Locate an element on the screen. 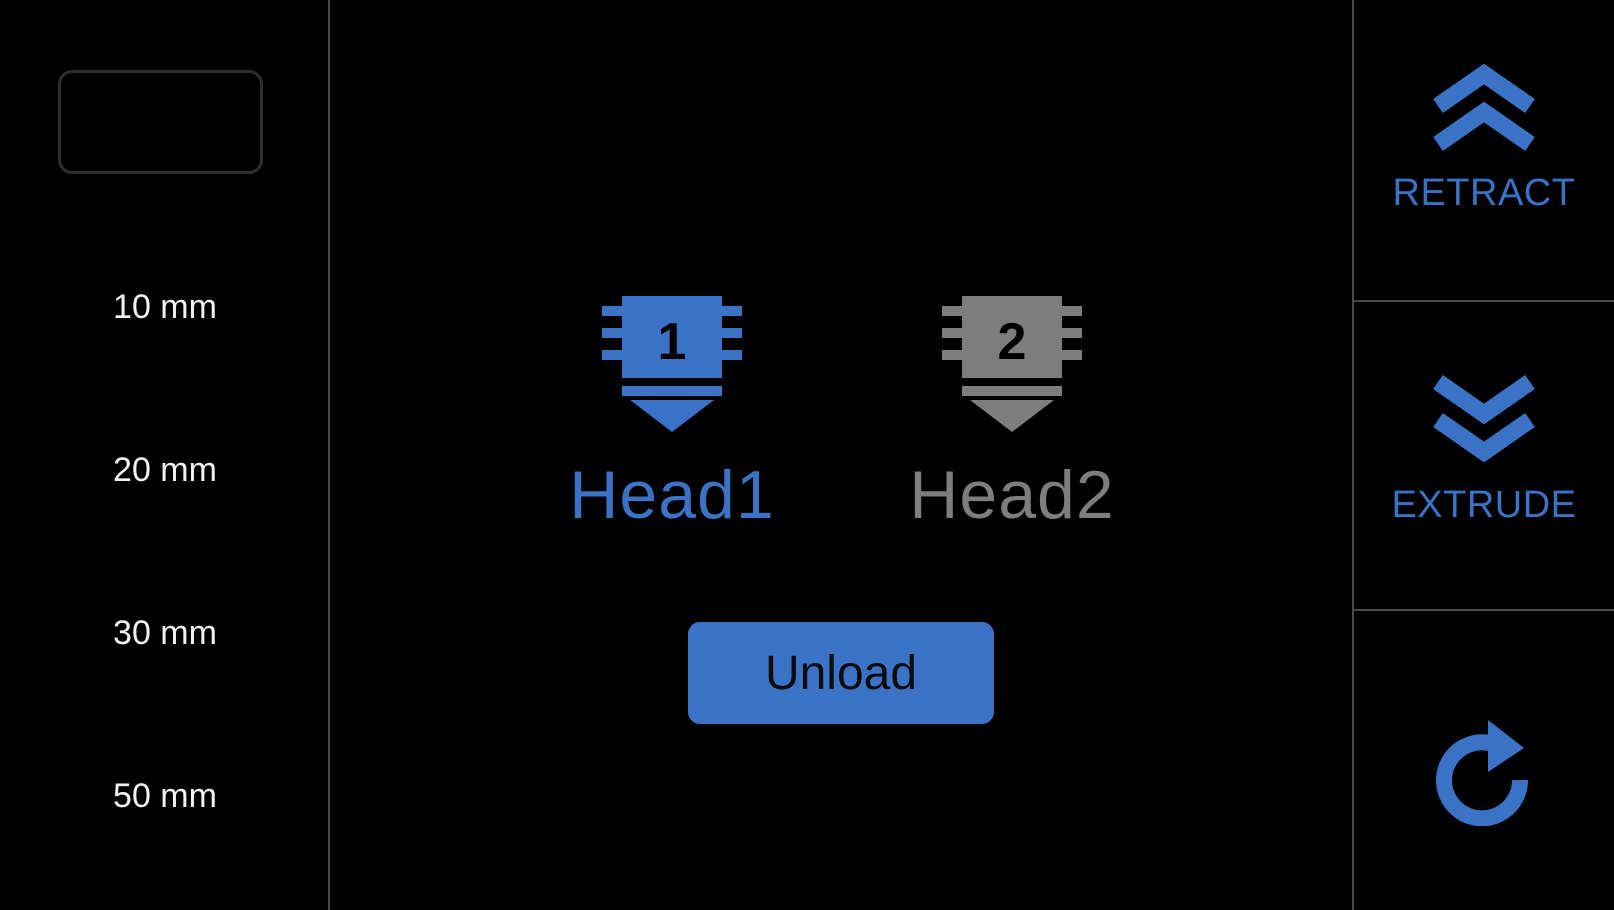 This screenshot has height=910, width=1614. distance-option-10mm: 10 mm is located at coordinates (165, 307).